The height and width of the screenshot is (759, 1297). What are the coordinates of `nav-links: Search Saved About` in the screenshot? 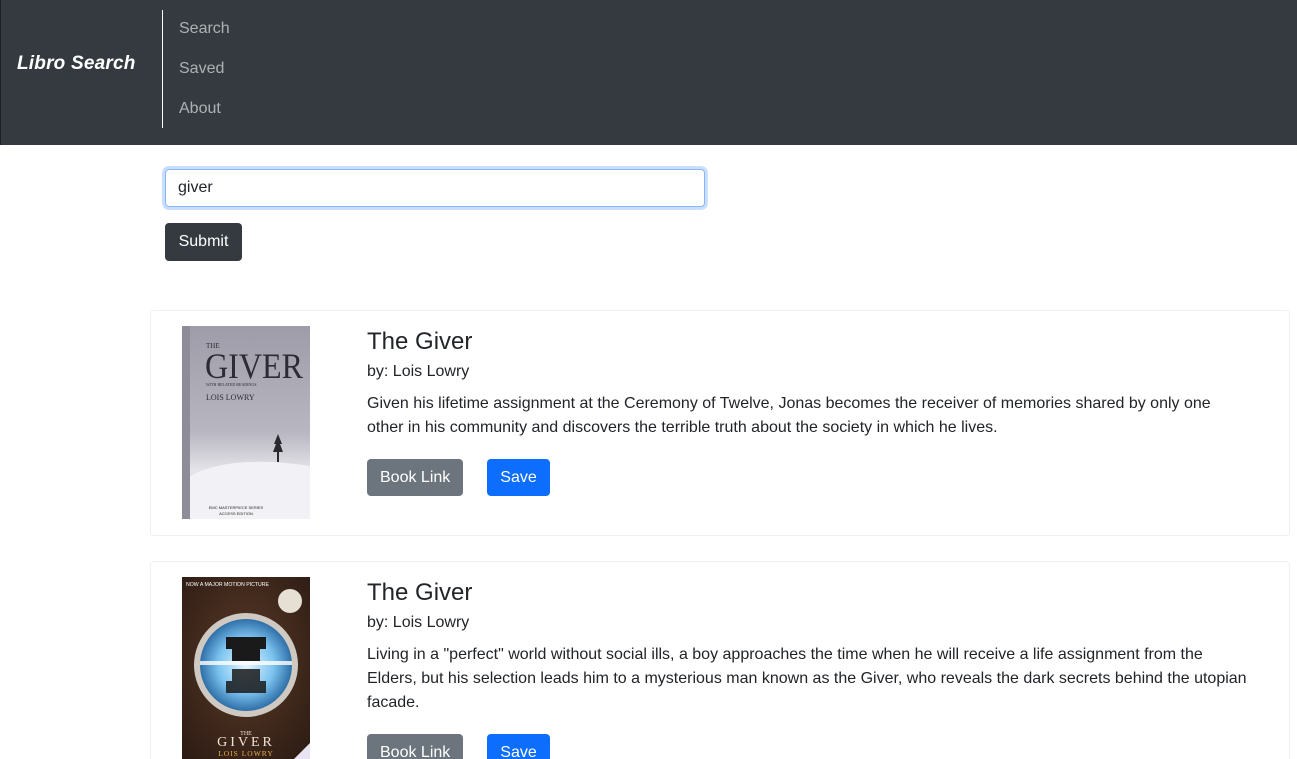 It's located at (204, 79).